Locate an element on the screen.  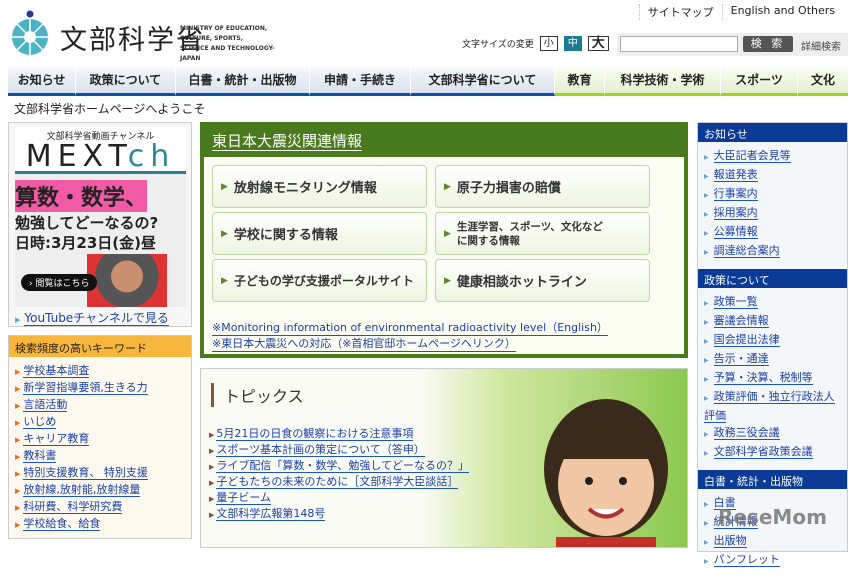
topic-link: 文部科学広報第148号 is located at coordinates (271, 514).